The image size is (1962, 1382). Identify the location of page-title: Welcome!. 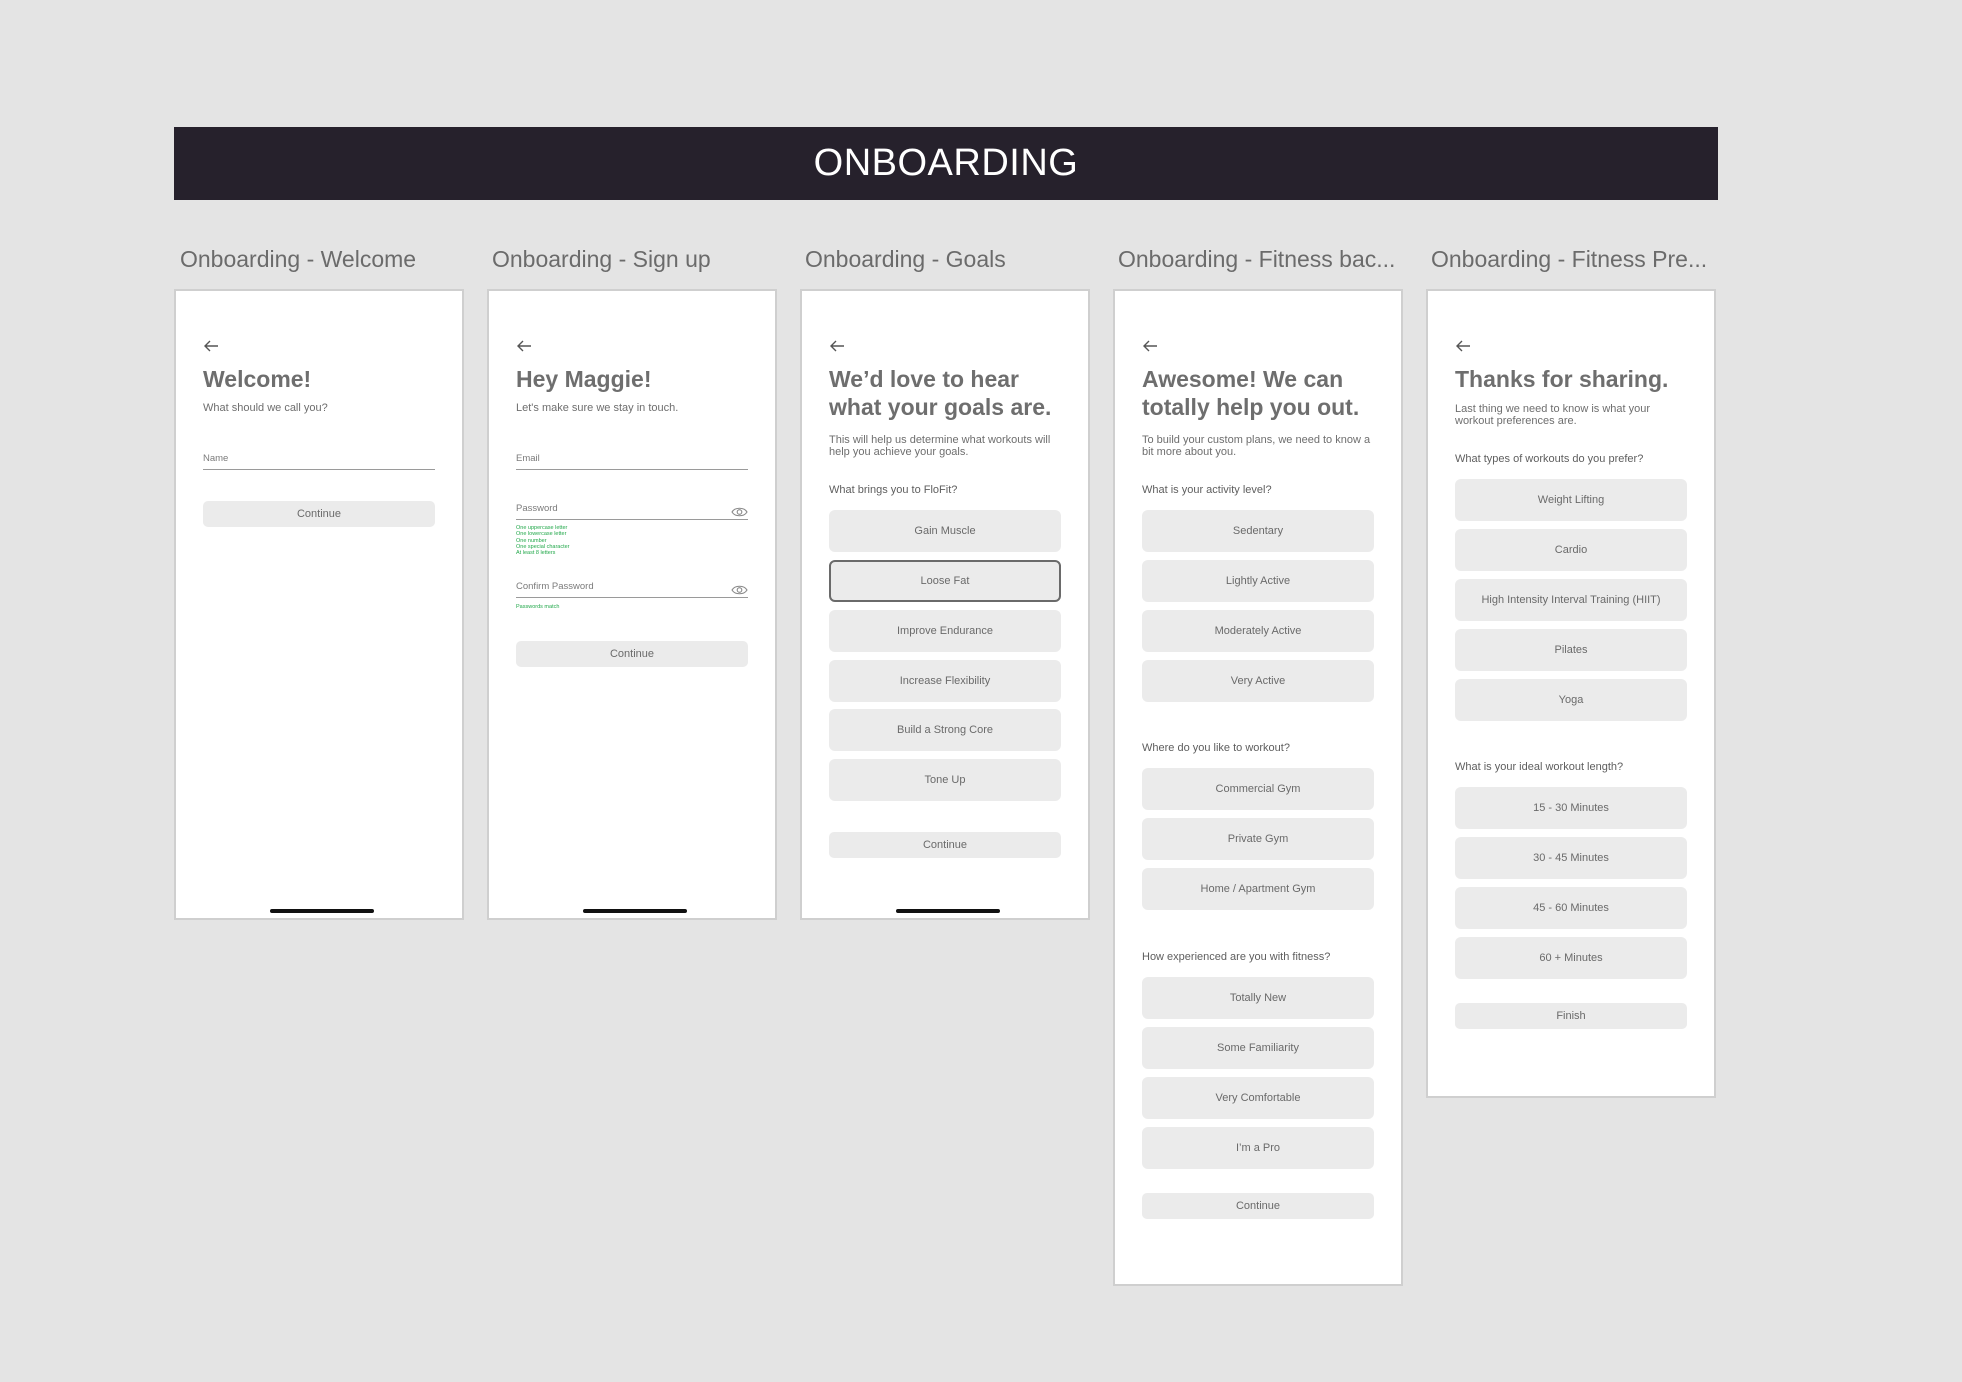
(257, 379).